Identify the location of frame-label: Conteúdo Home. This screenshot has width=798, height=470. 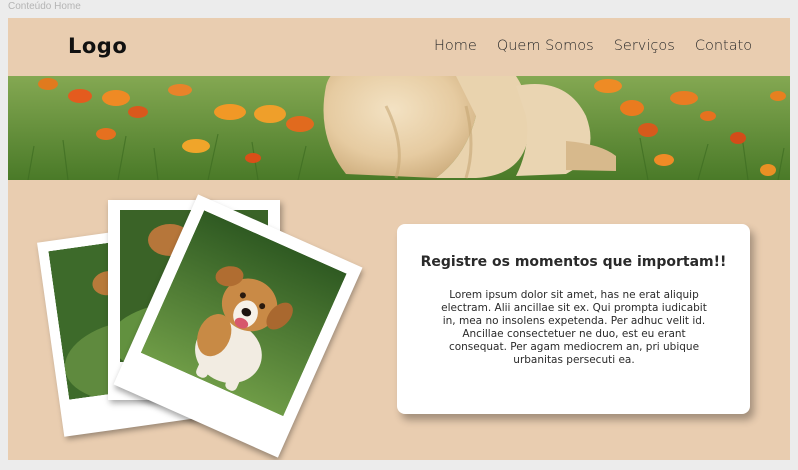
(44, 6).